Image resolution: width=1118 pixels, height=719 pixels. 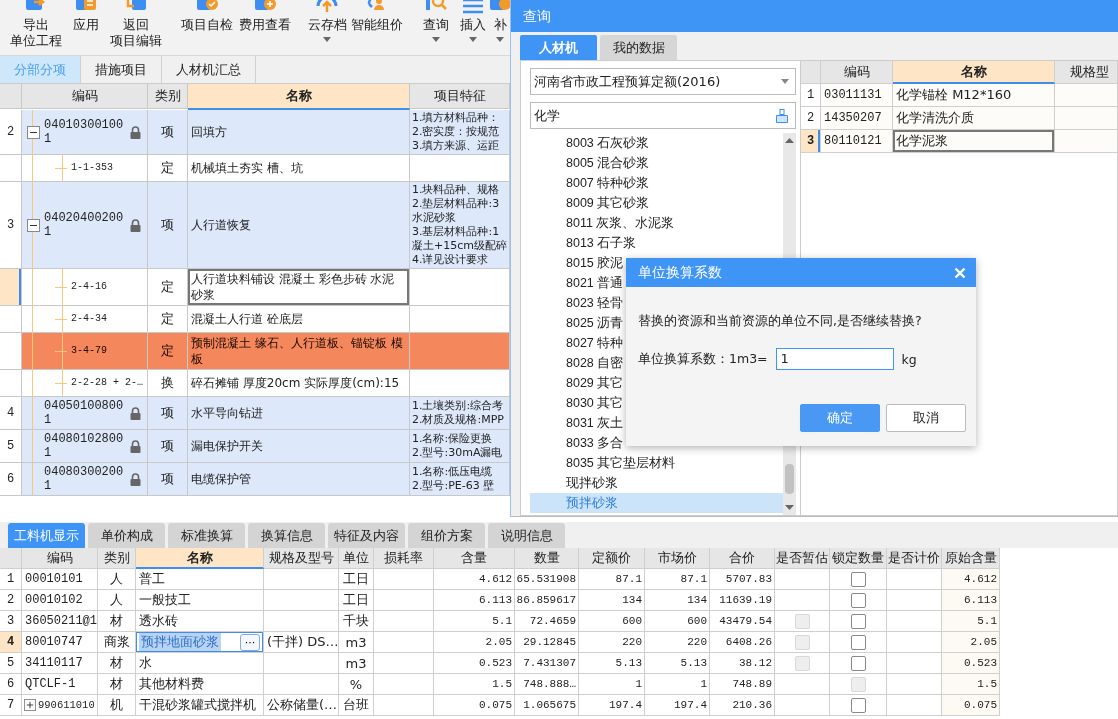 What do you see at coordinates (136, 26) in the screenshot?
I see `toolbar-button: 返回 项目编辑` at bounding box center [136, 26].